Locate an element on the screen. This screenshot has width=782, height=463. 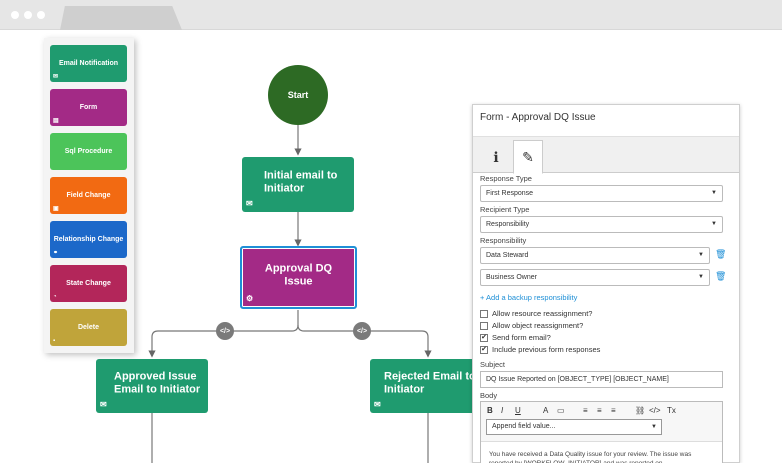
select-value: First Response is located at coordinates (510, 193).